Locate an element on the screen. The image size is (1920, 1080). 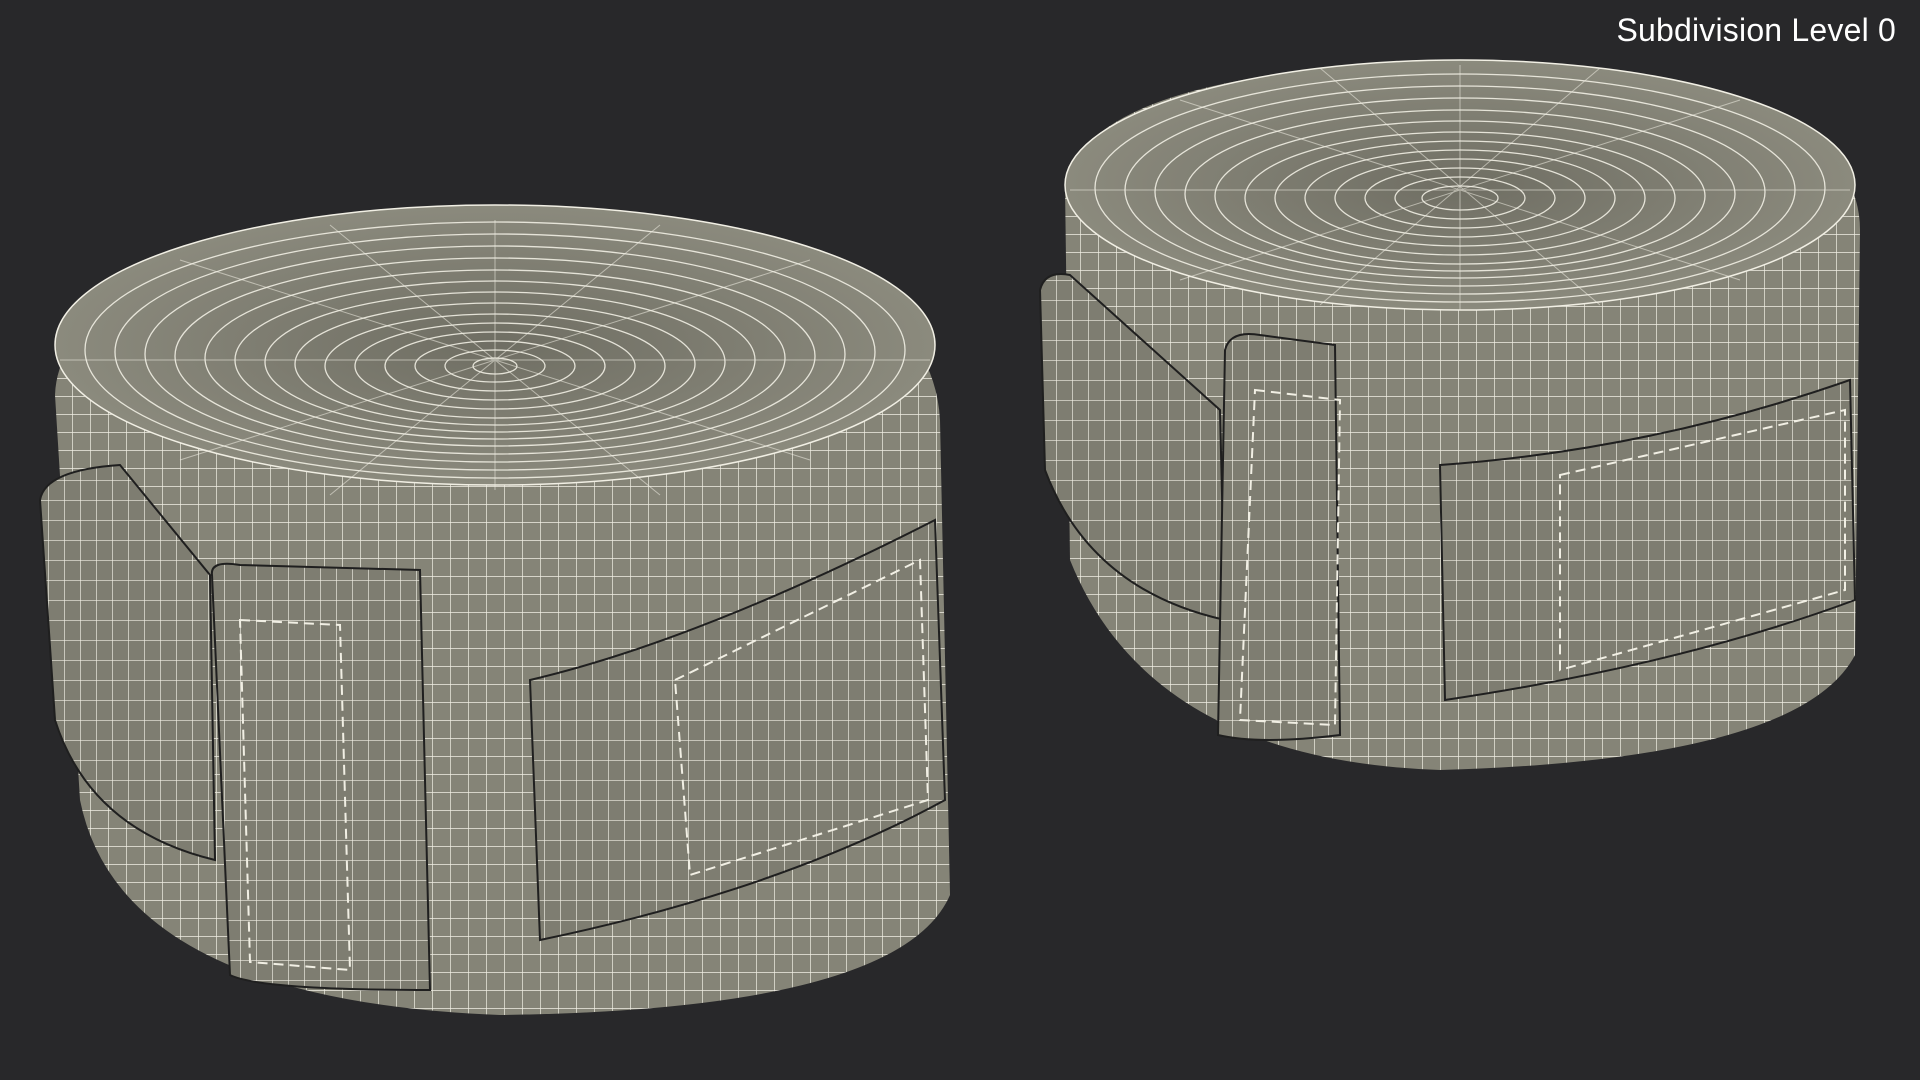
subdivision-level-label: Subdivision Level 0 is located at coordinates (1756, 30).